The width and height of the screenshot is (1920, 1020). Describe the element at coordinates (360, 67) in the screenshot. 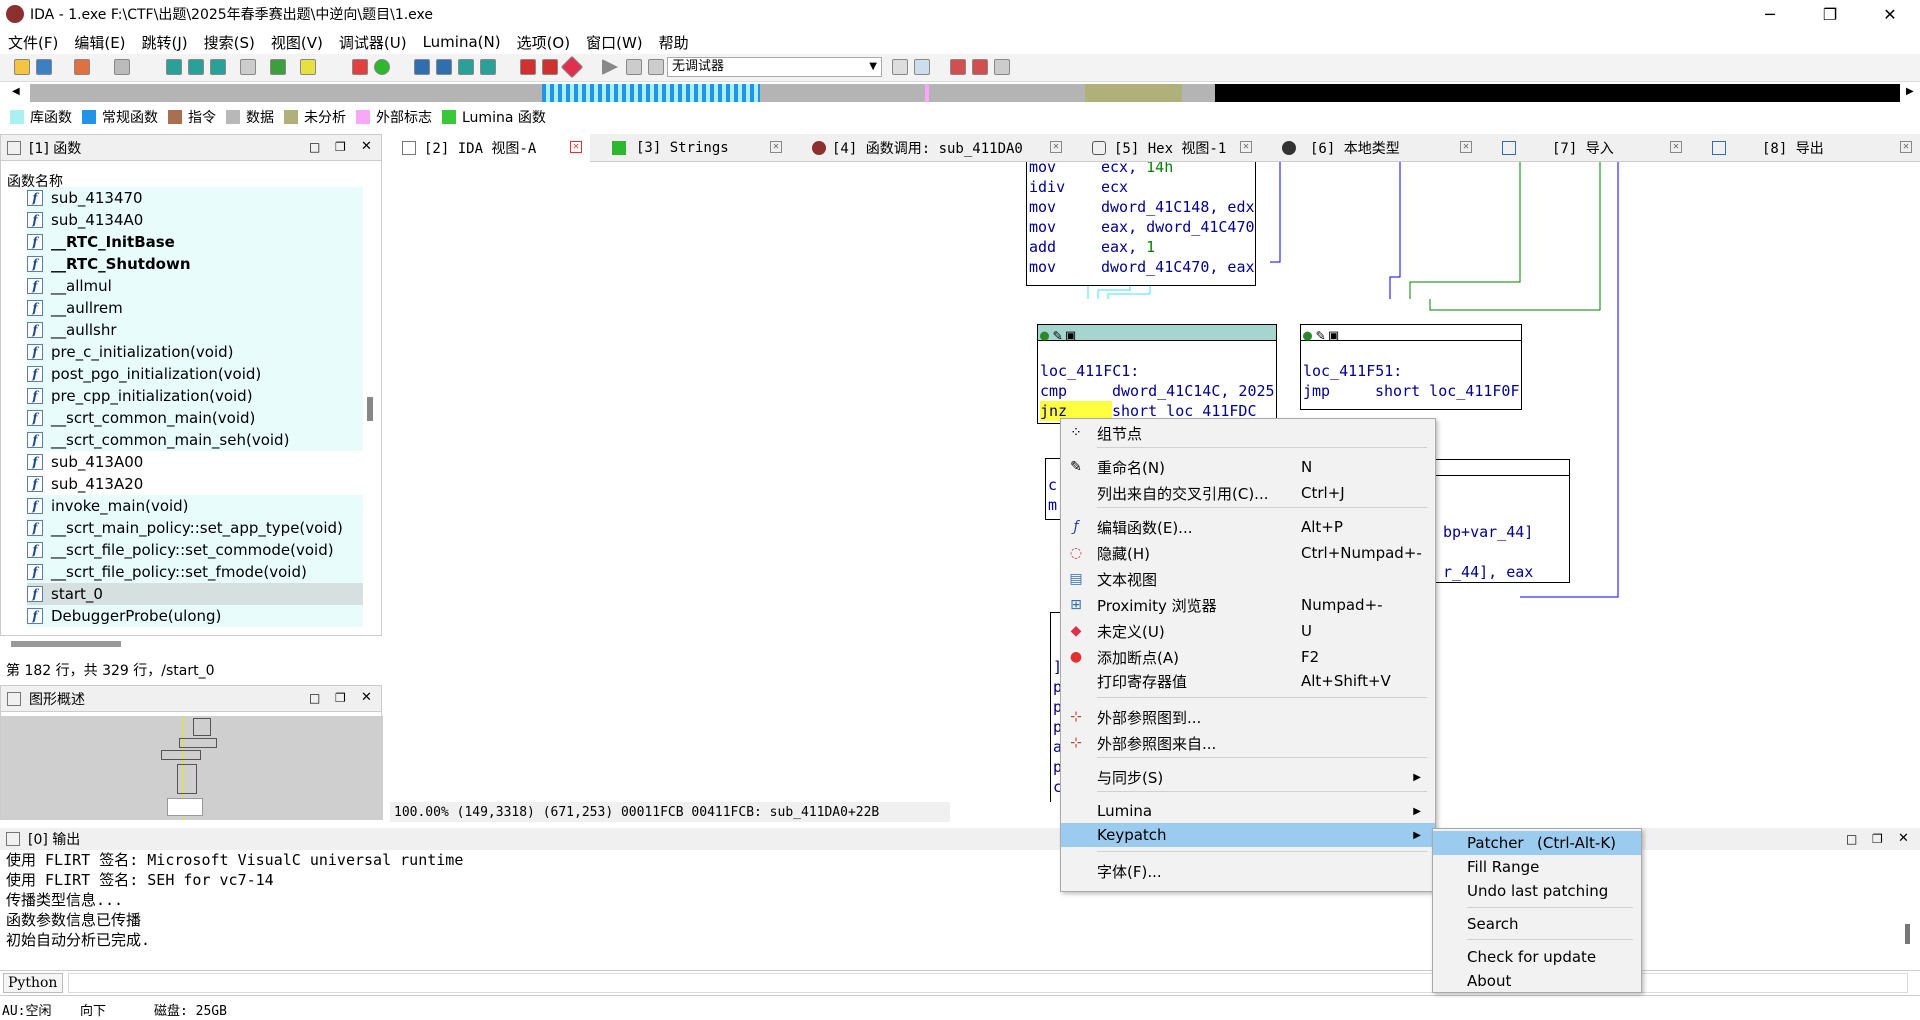

I see `graph-icon` at that location.